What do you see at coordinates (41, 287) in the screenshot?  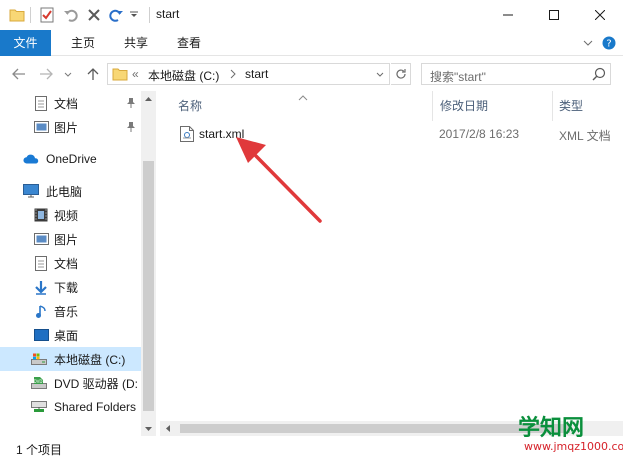 I see `download-icon` at bounding box center [41, 287].